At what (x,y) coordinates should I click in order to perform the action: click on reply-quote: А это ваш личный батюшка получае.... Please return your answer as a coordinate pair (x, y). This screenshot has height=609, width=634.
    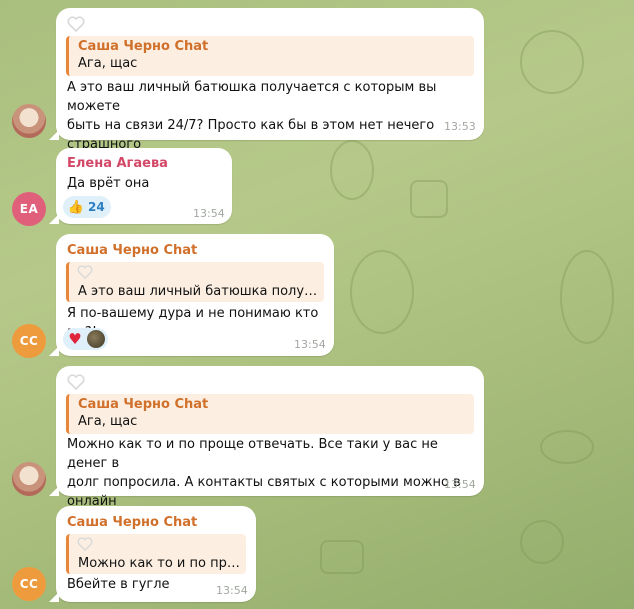
    Looking at the image, I should click on (195, 282).